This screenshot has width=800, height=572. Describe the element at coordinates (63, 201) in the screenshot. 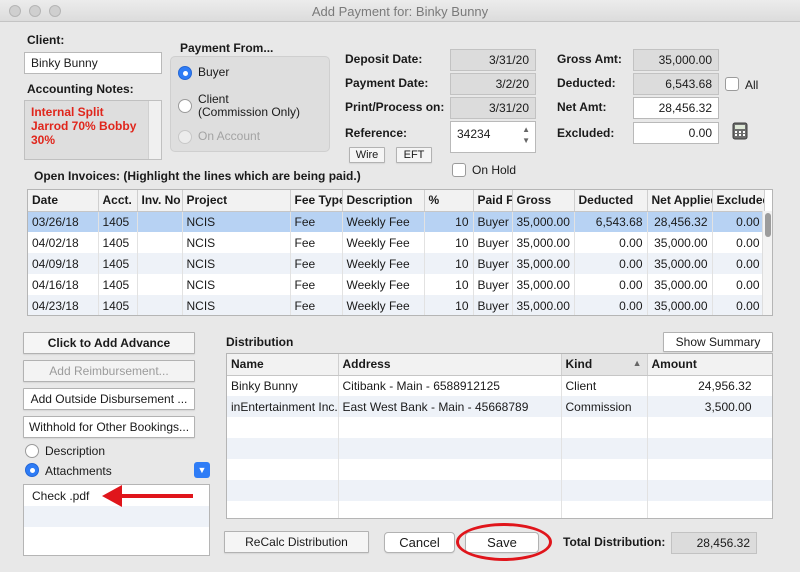

I see `col-date: Date` at that location.